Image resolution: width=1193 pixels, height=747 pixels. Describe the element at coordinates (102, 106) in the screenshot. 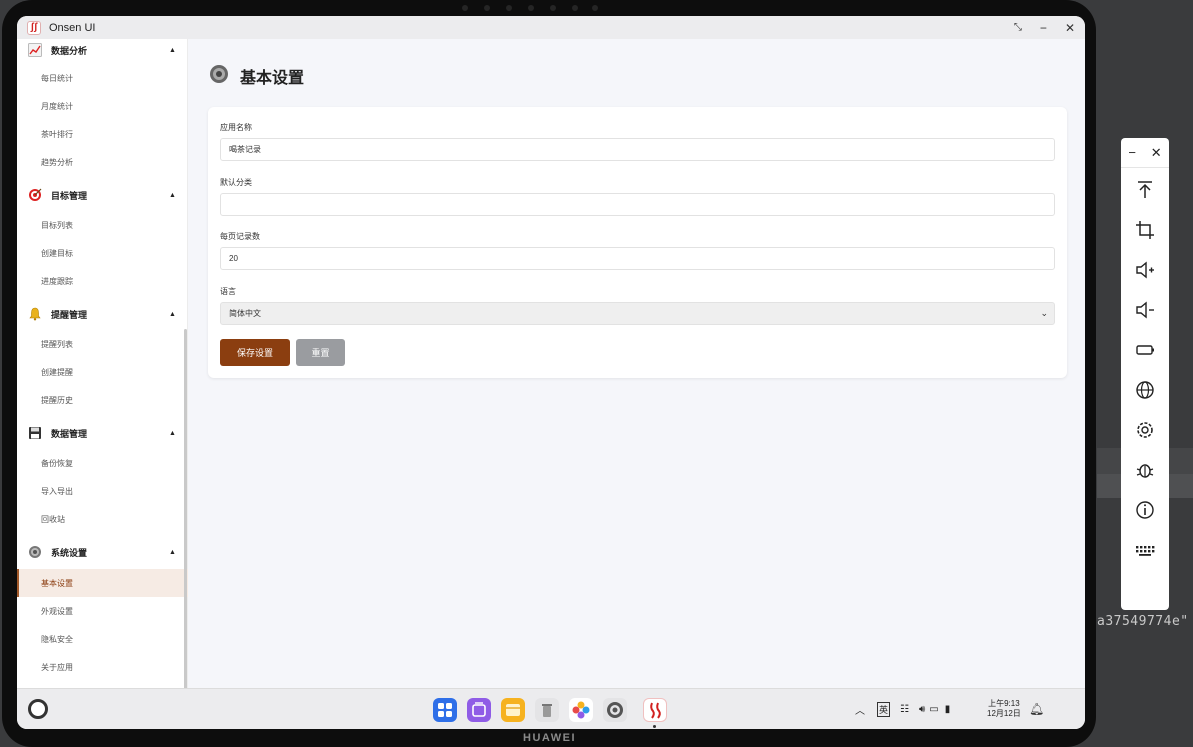

I see `sidebar-item-monthly-stats: 月度统计` at that location.